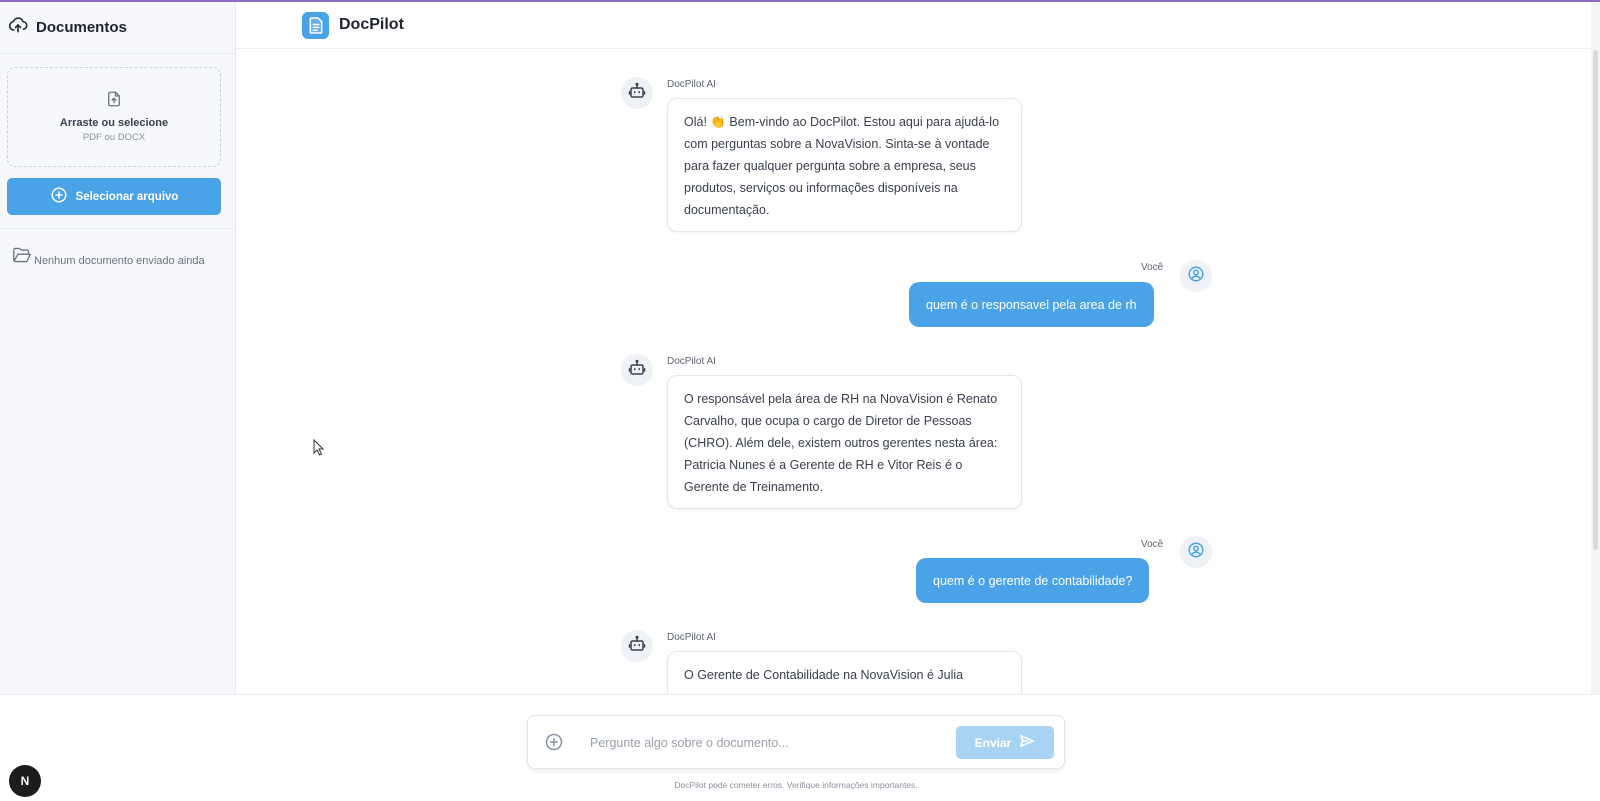  I want to click on user-message: quem é o responsavel pela area de rh, so click(1031, 304).